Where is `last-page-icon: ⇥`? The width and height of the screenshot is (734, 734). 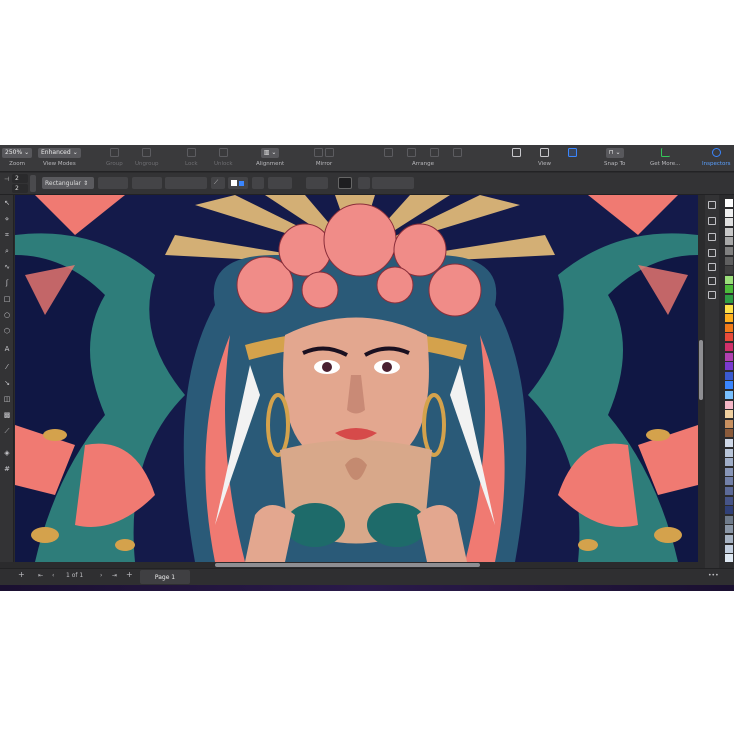 last-page-icon: ⇥ is located at coordinates (114, 575).